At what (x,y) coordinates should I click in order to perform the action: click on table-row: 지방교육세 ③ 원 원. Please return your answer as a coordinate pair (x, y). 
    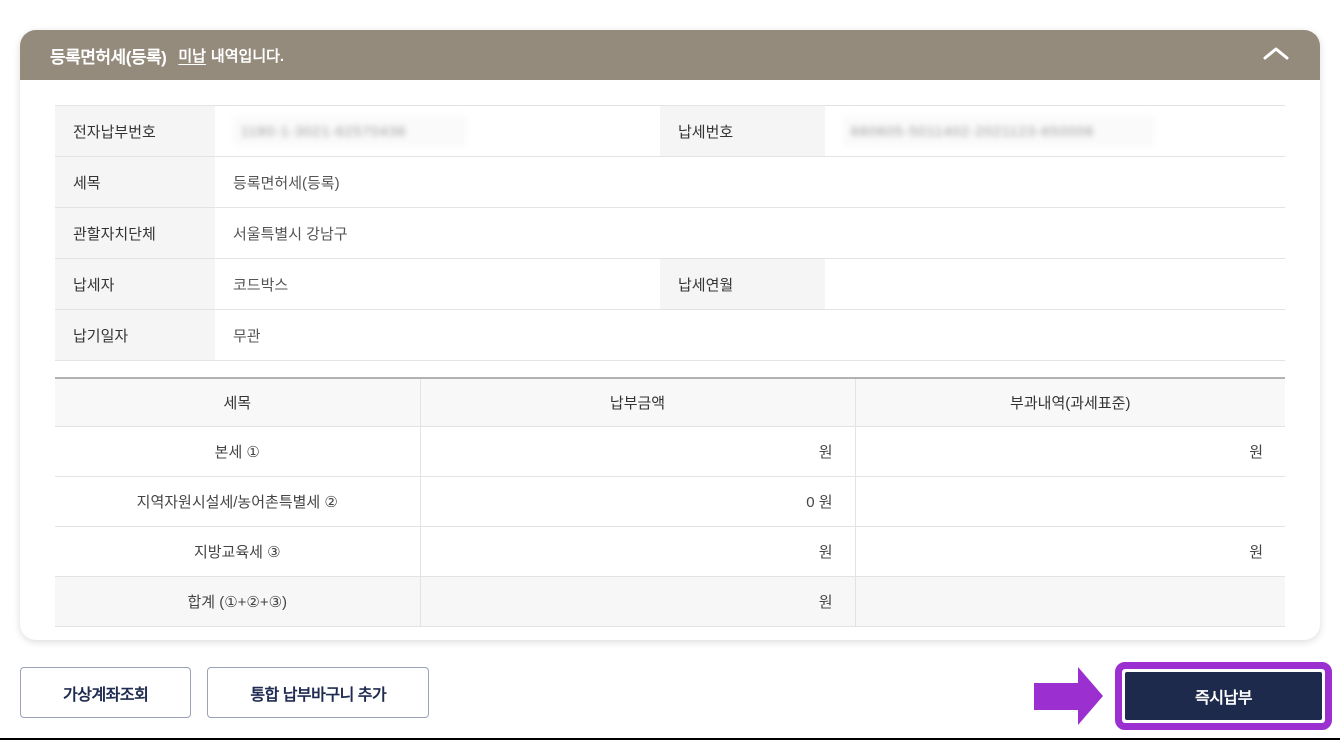
    Looking at the image, I should click on (670, 551).